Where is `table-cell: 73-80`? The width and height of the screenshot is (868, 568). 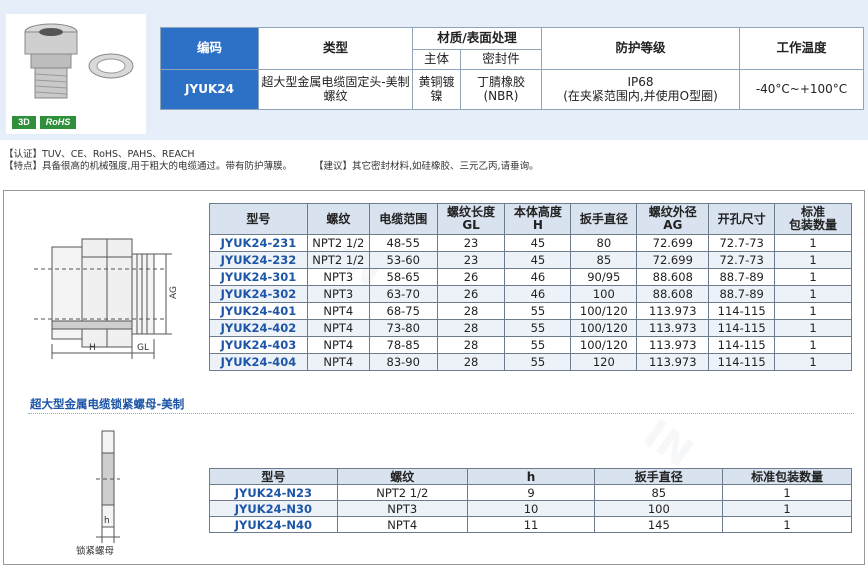 table-cell: 73-80 is located at coordinates (403, 328).